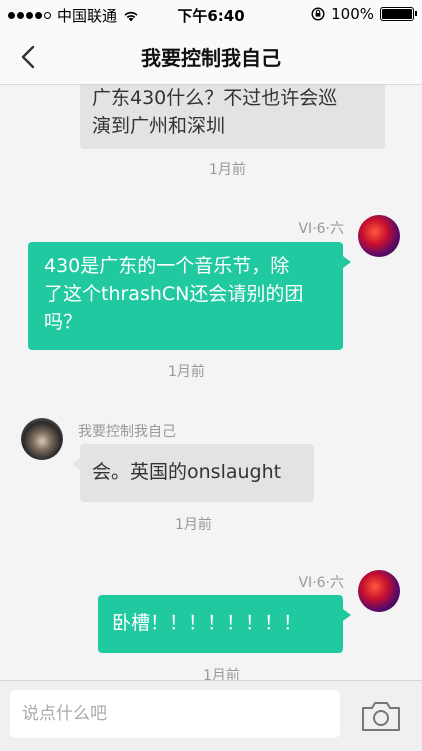 The image size is (422, 751). Describe the element at coordinates (211, 14) in the screenshot. I see `status-bar: 中国联通 下午6:40 100%` at that location.